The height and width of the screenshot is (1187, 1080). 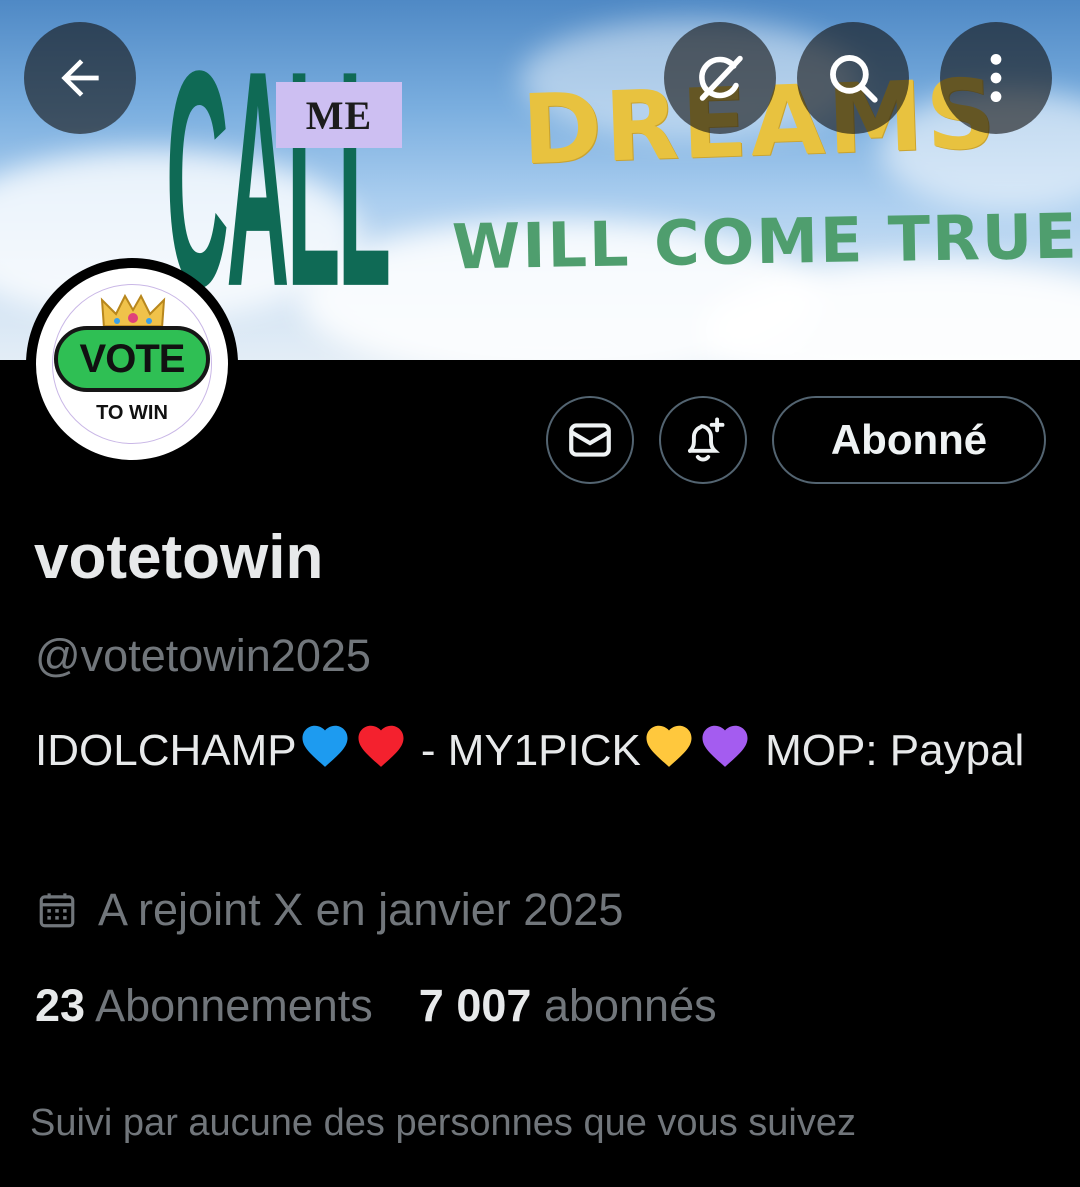 I want to click on profile-avatar: VOTE TO WIN, so click(x=132, y=364).